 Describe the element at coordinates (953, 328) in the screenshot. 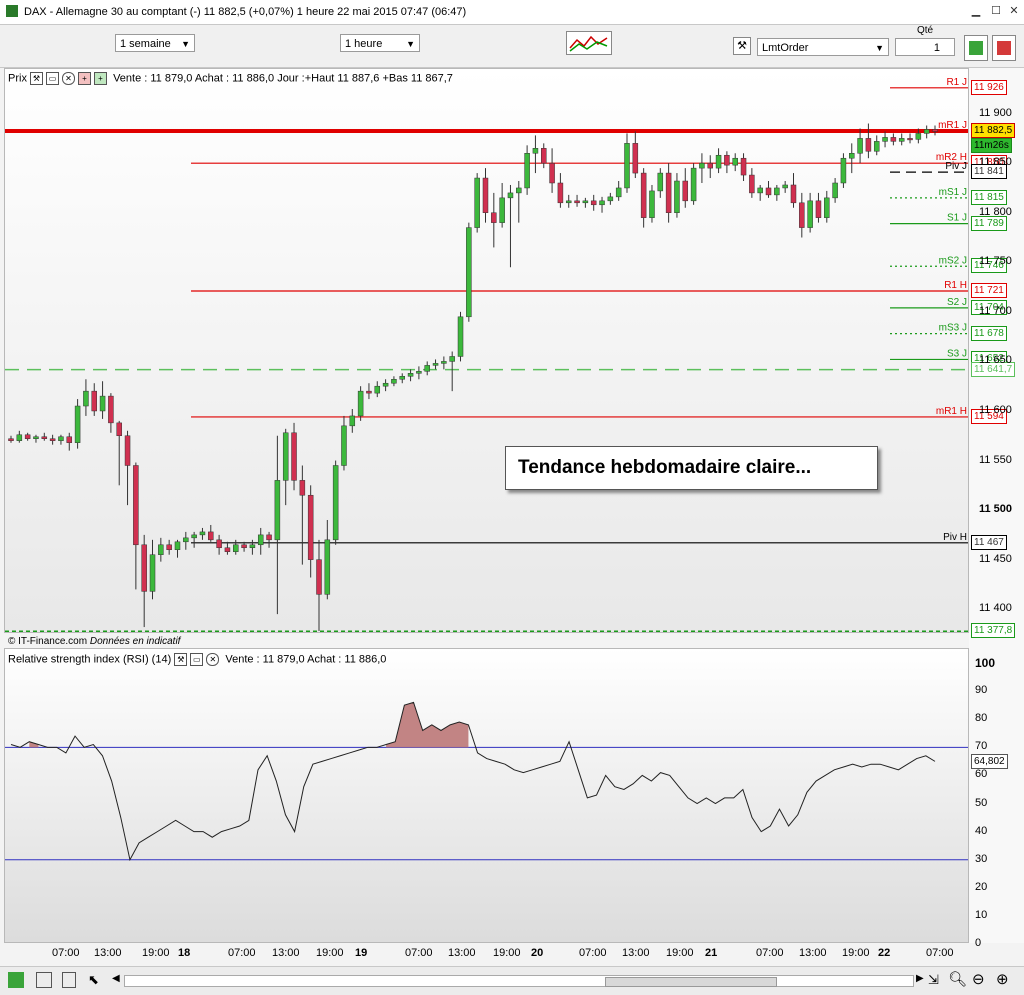

I see `level-name: mS3 J` at that location.